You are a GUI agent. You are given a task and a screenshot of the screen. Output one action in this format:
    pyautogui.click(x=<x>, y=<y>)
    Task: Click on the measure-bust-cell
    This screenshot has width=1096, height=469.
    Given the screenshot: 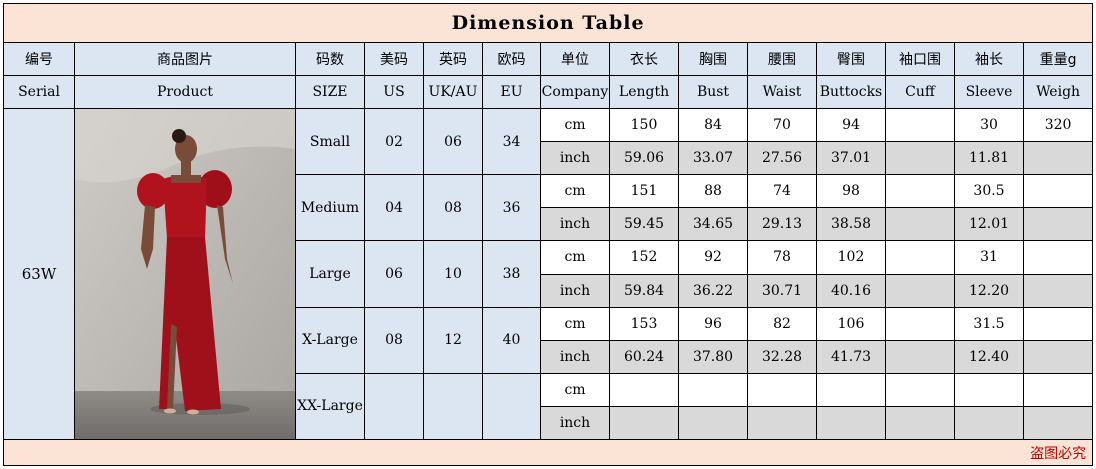 What is the action you would take?
    pyautogui.click(x=713, y=423)
    